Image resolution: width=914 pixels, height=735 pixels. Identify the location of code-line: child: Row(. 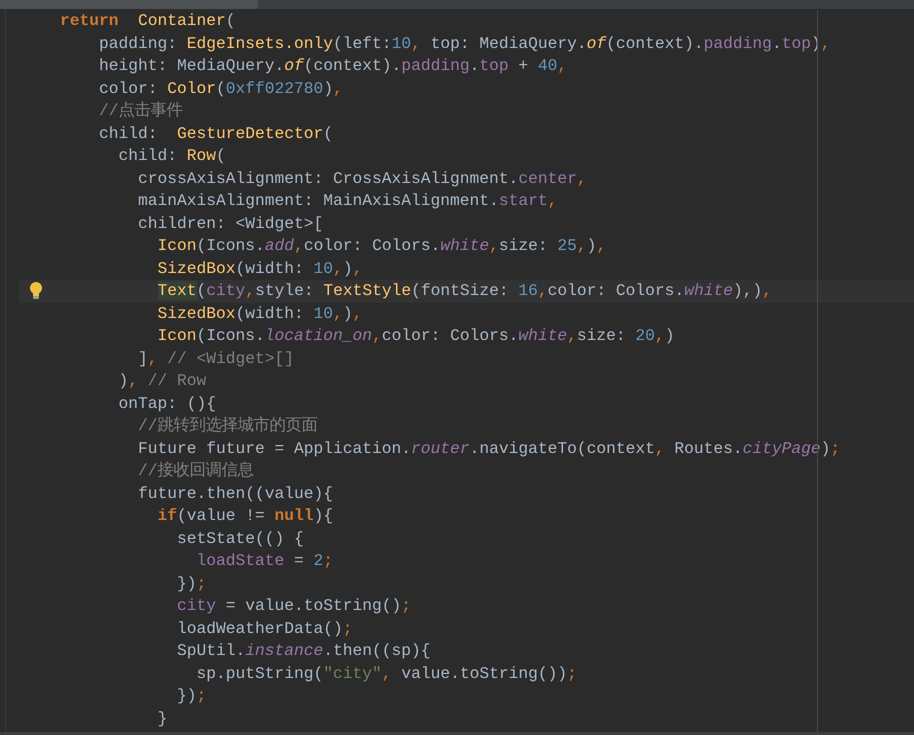
(172, 156).